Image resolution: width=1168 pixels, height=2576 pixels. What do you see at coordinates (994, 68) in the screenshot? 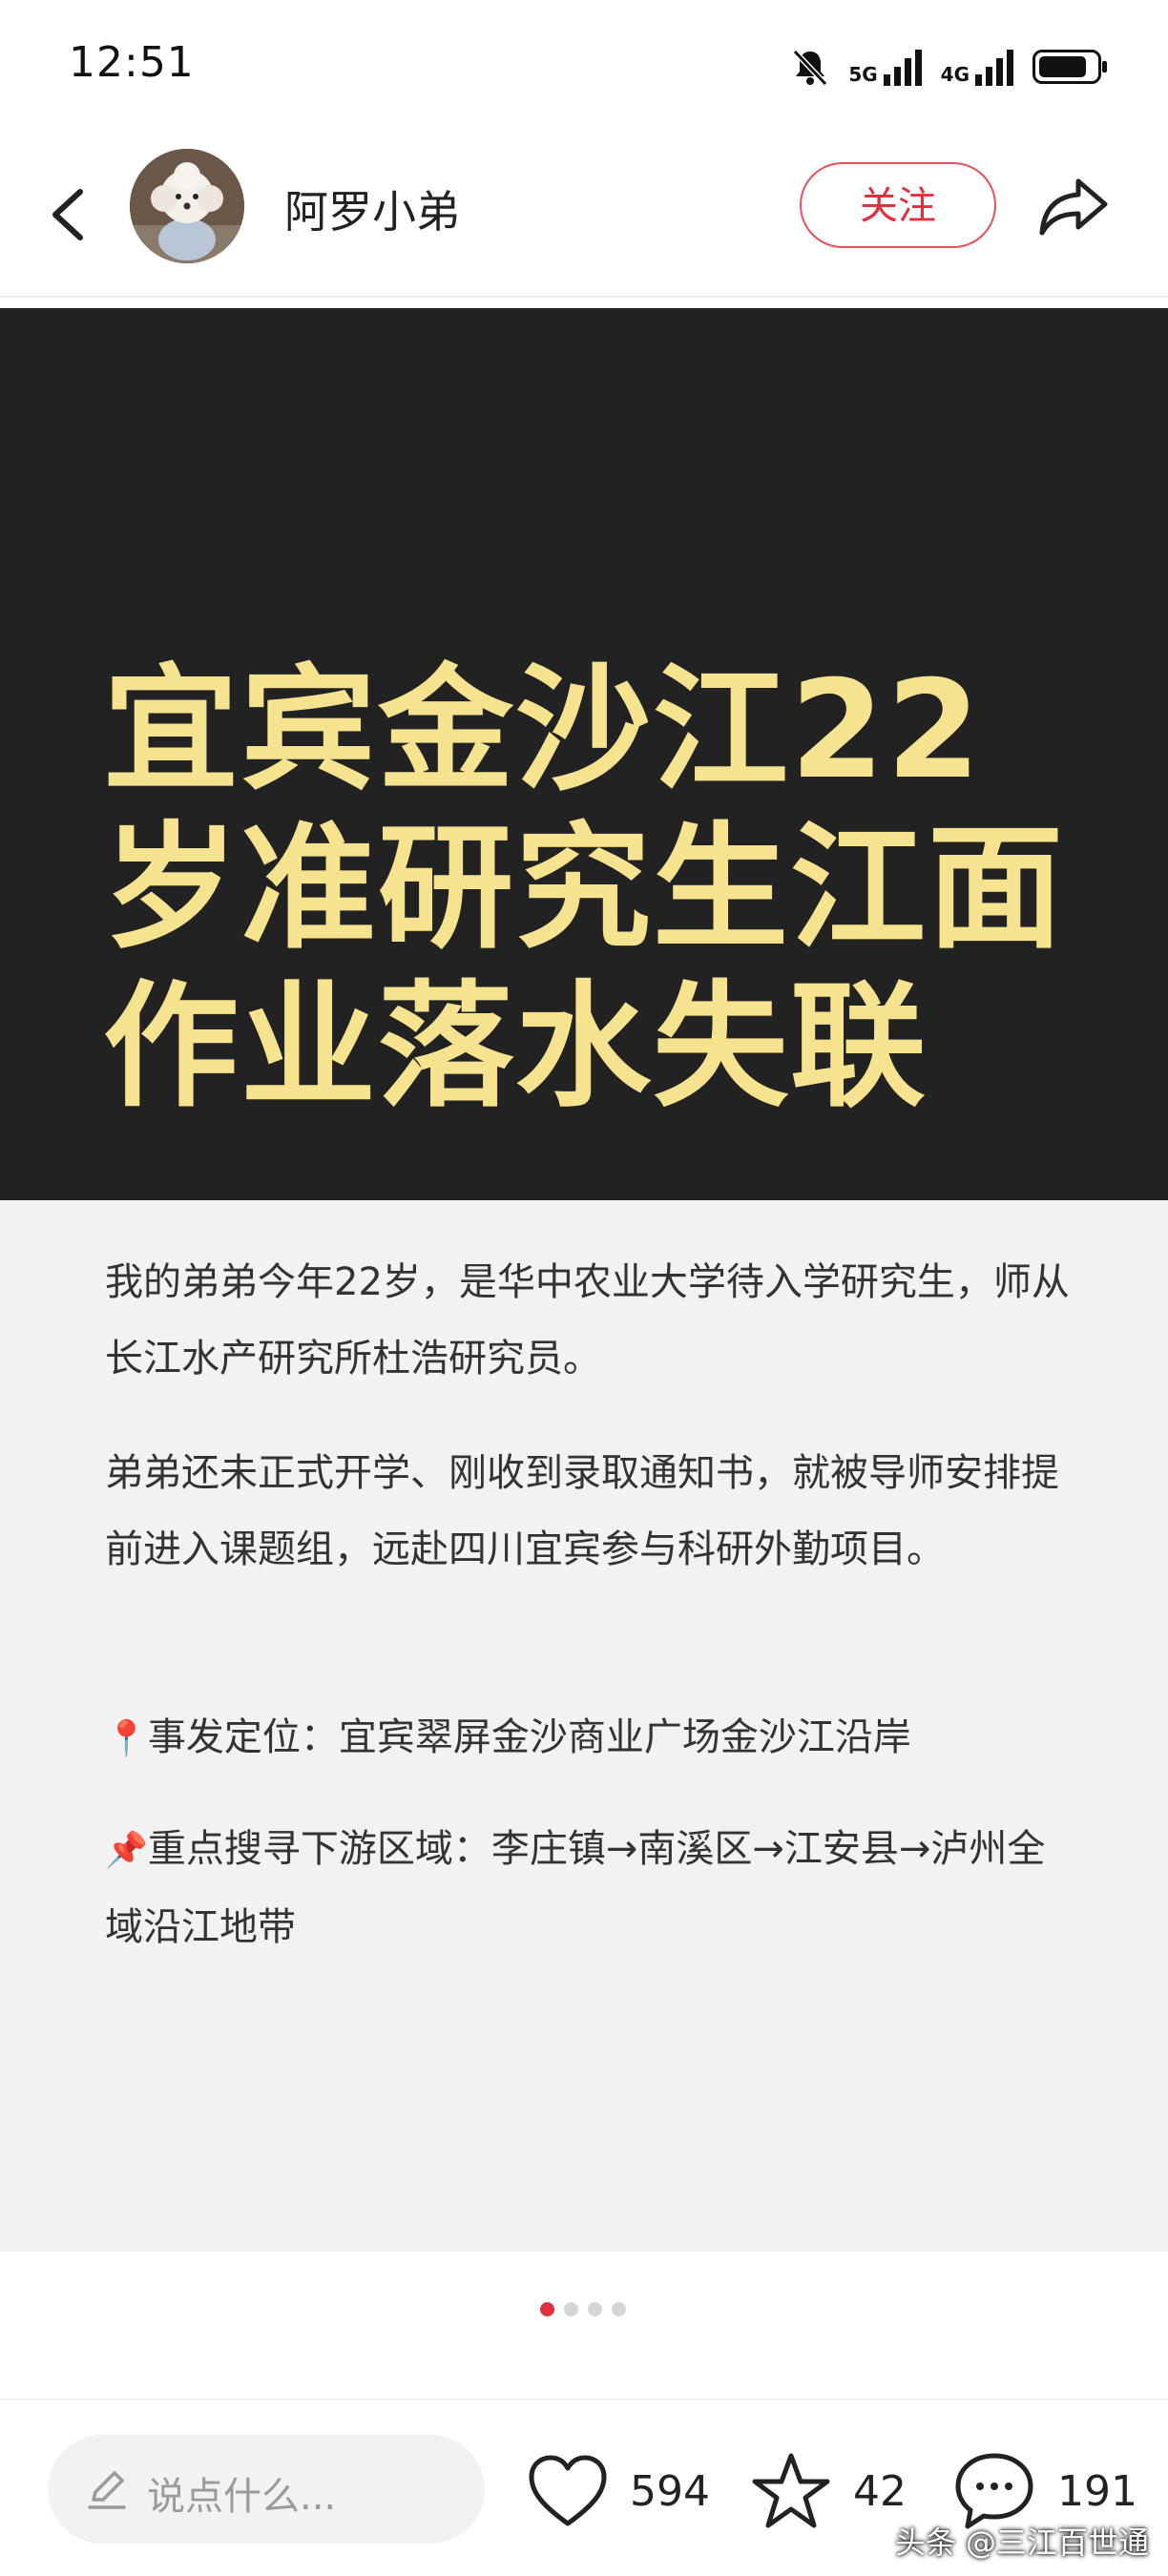
I see `signal-4g-icon` at bounding box center [994, 68].